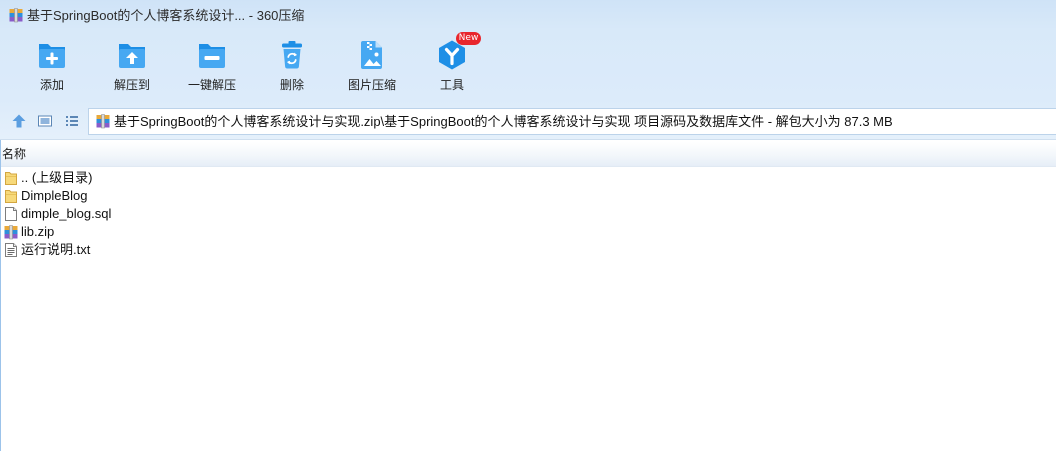 The image size is (1056, 451). I want to click on list-item-parent-directory: .. (上级目录), so click(200, 178).